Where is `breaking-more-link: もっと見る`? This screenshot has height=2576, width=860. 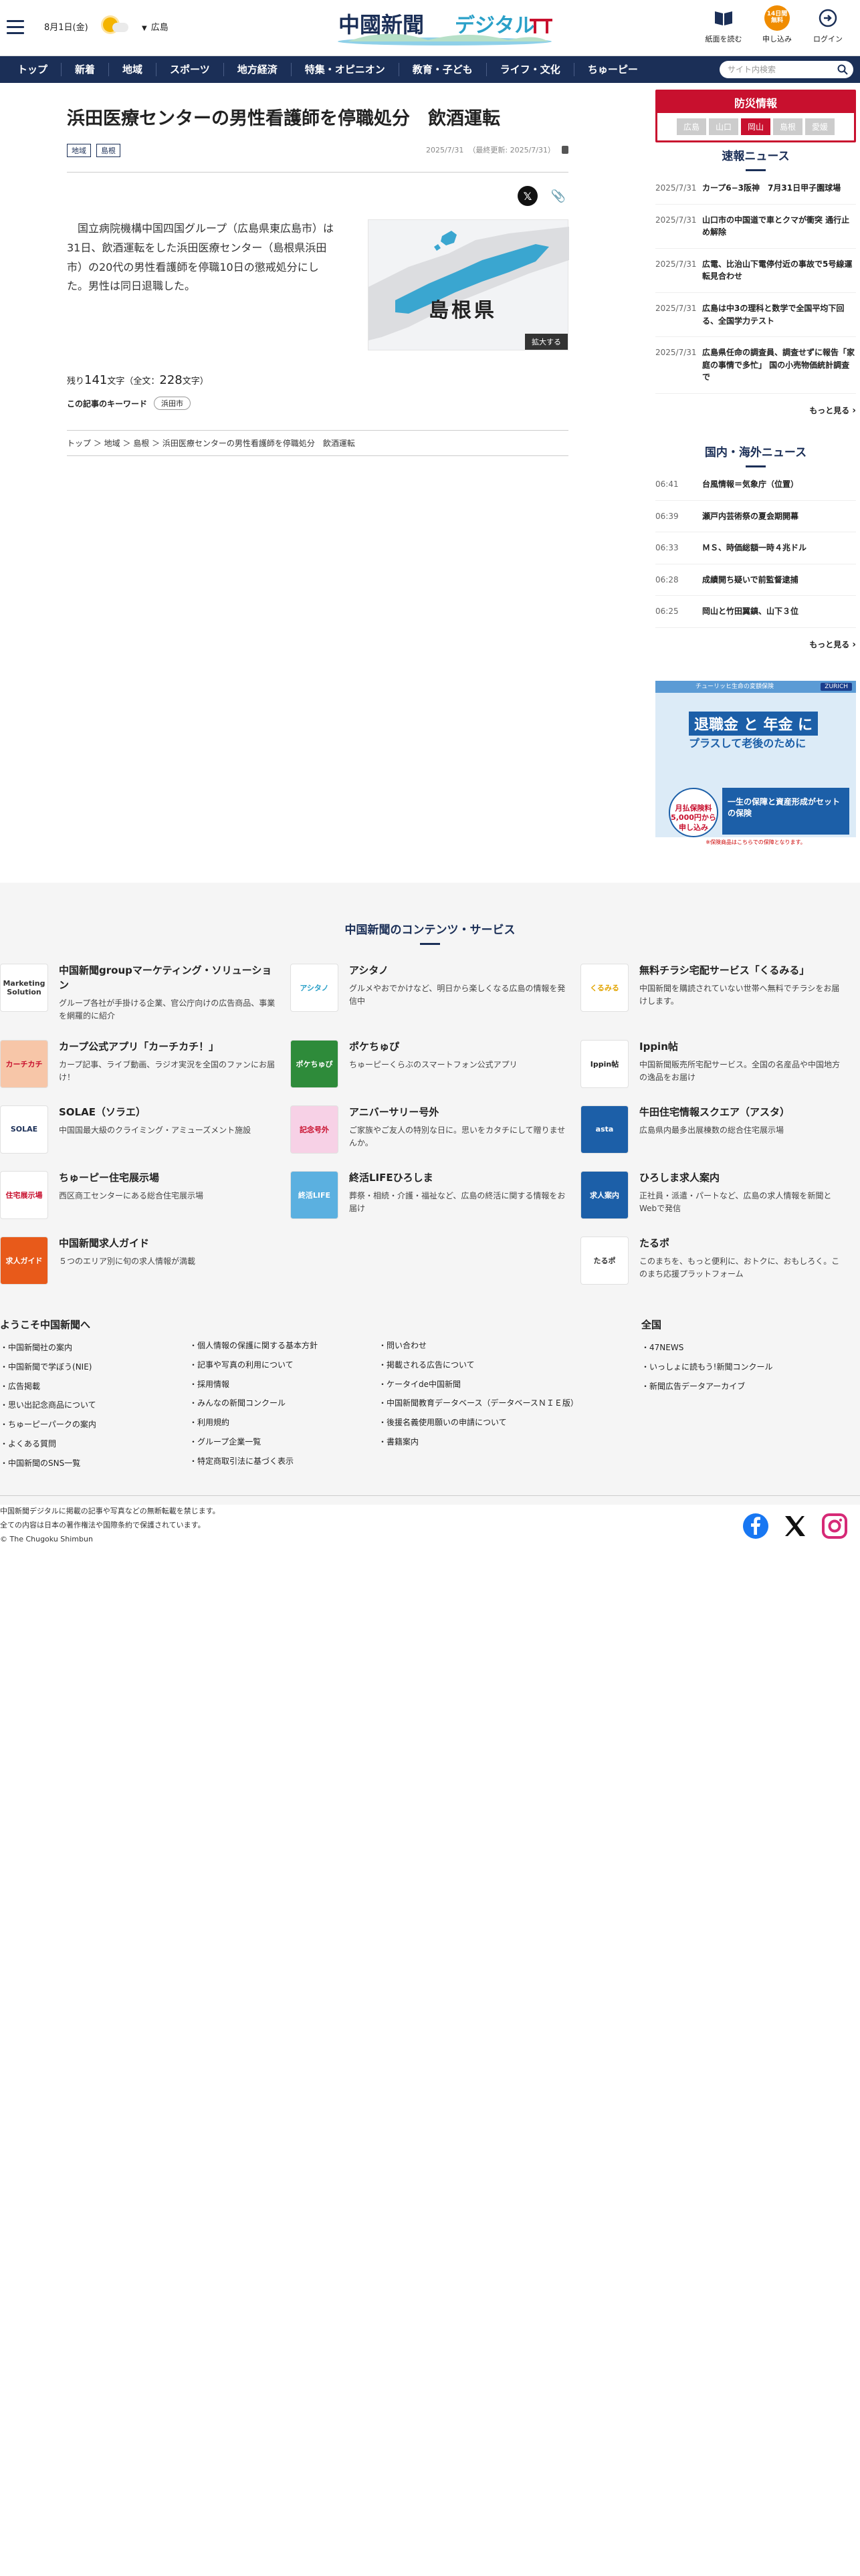 breaking-more-link: もっと見る is located at coordinates (755, 410).